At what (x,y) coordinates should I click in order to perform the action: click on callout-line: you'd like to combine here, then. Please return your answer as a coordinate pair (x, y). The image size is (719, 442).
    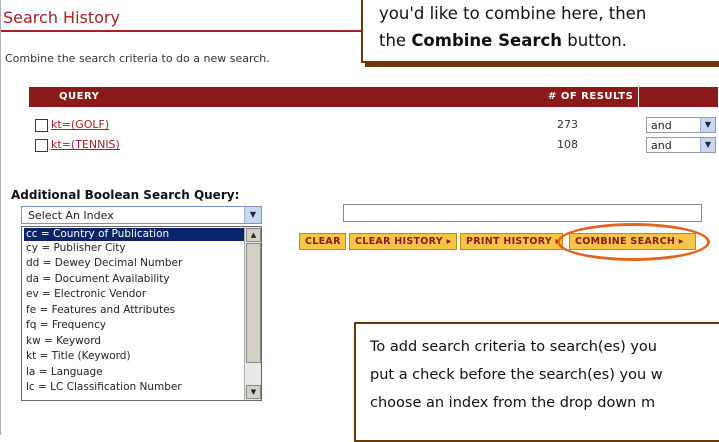
    Looking at the image, I should click on (513, 13).